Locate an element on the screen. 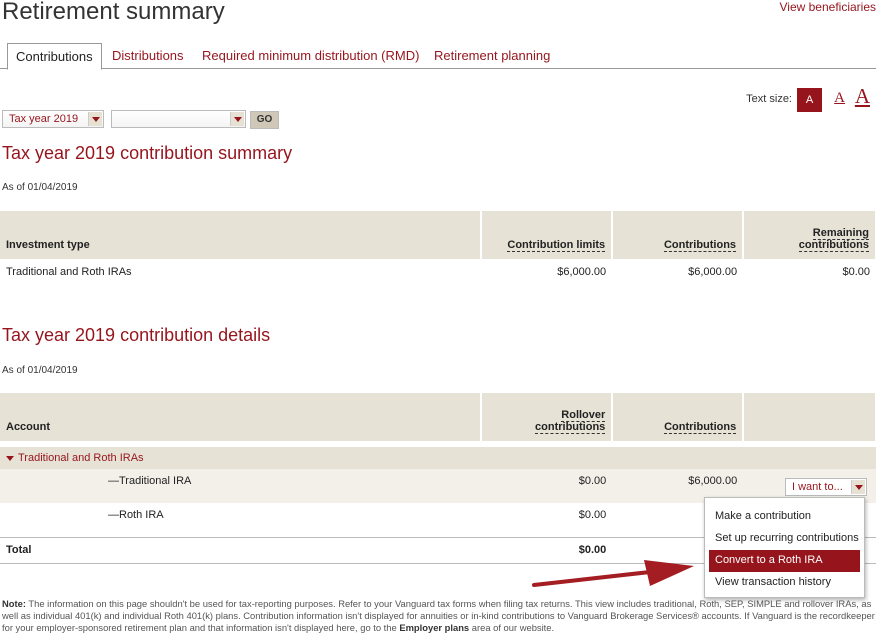  col-rollover-contributions: Rollover contributions is located at coordinates (547, 417).